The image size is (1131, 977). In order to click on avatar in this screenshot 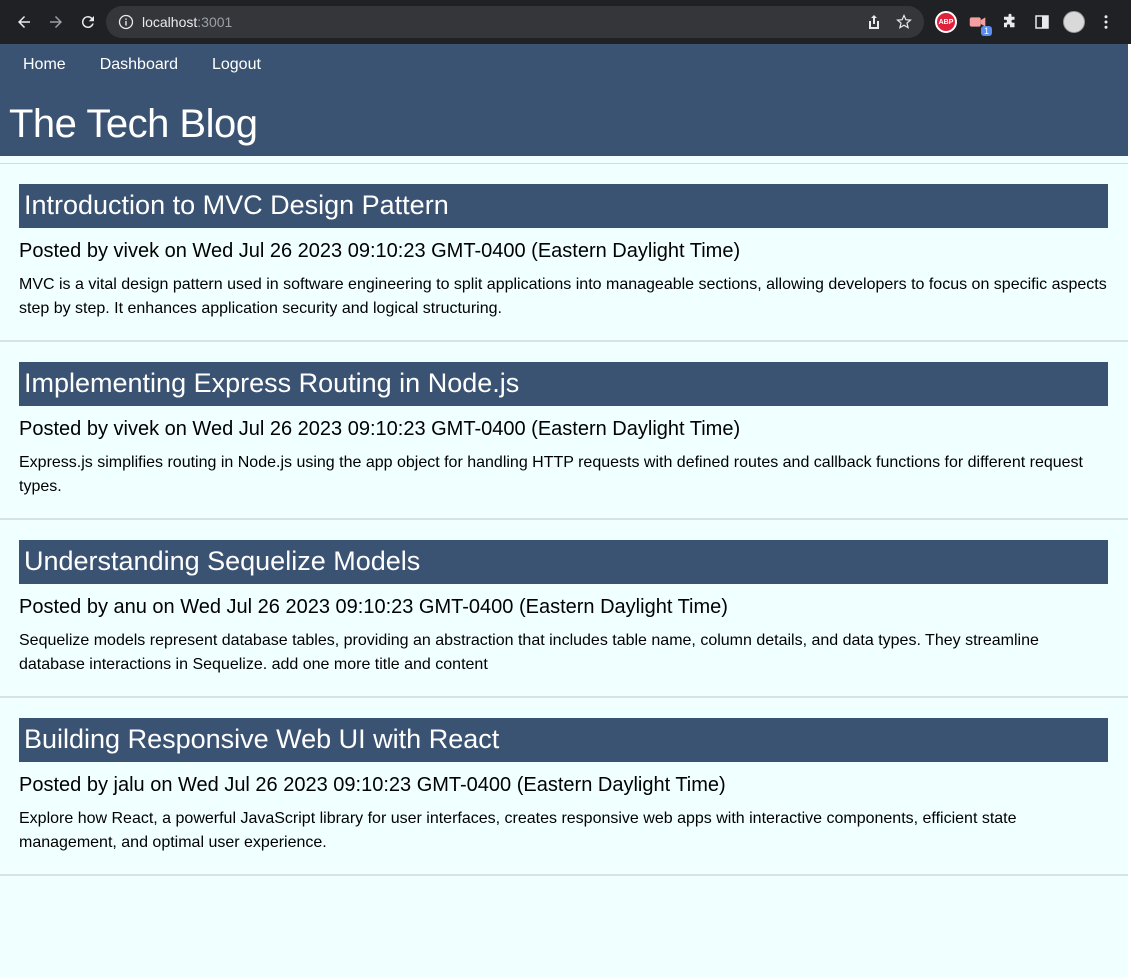, I will do `click(1074, 22)`.